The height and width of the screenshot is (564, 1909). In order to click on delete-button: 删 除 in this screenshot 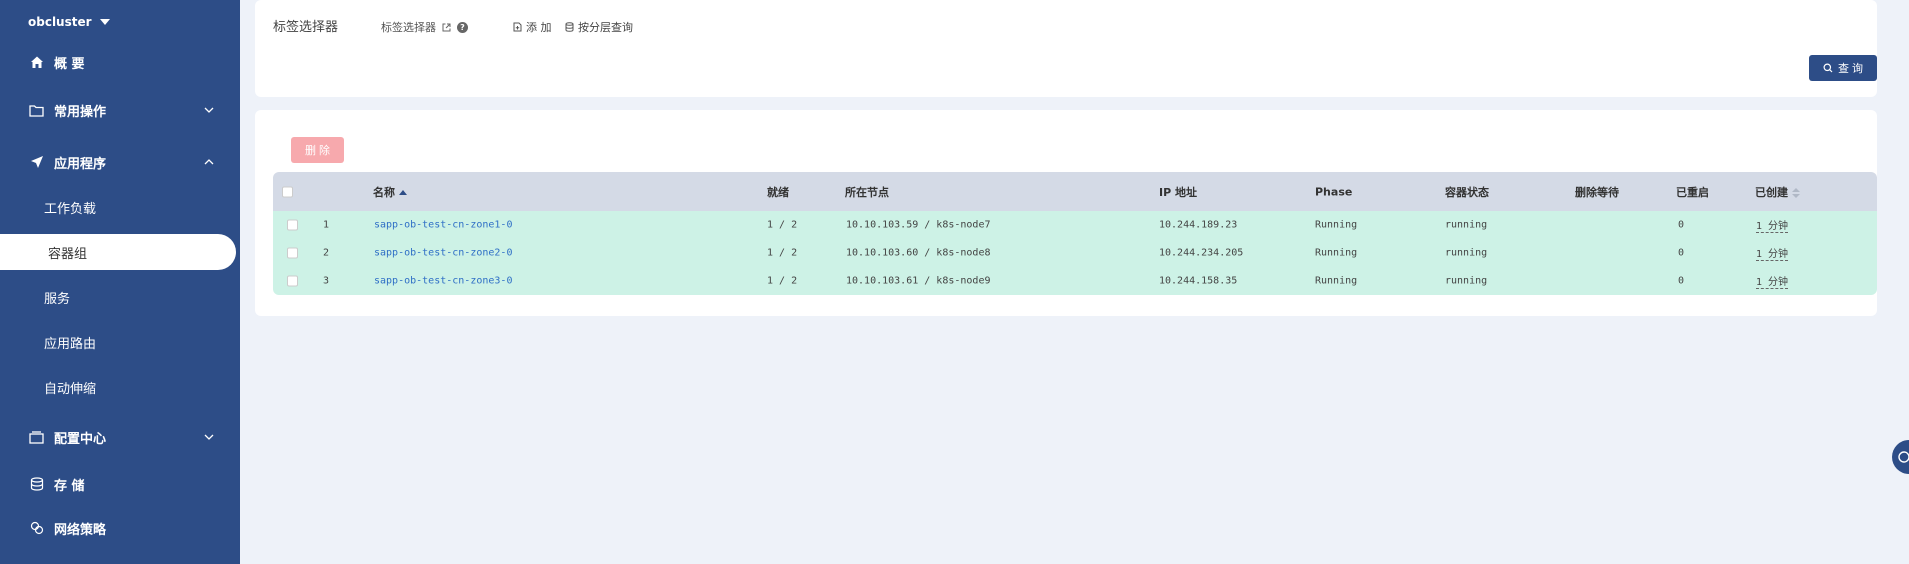, I will do `click(317, 150)`.